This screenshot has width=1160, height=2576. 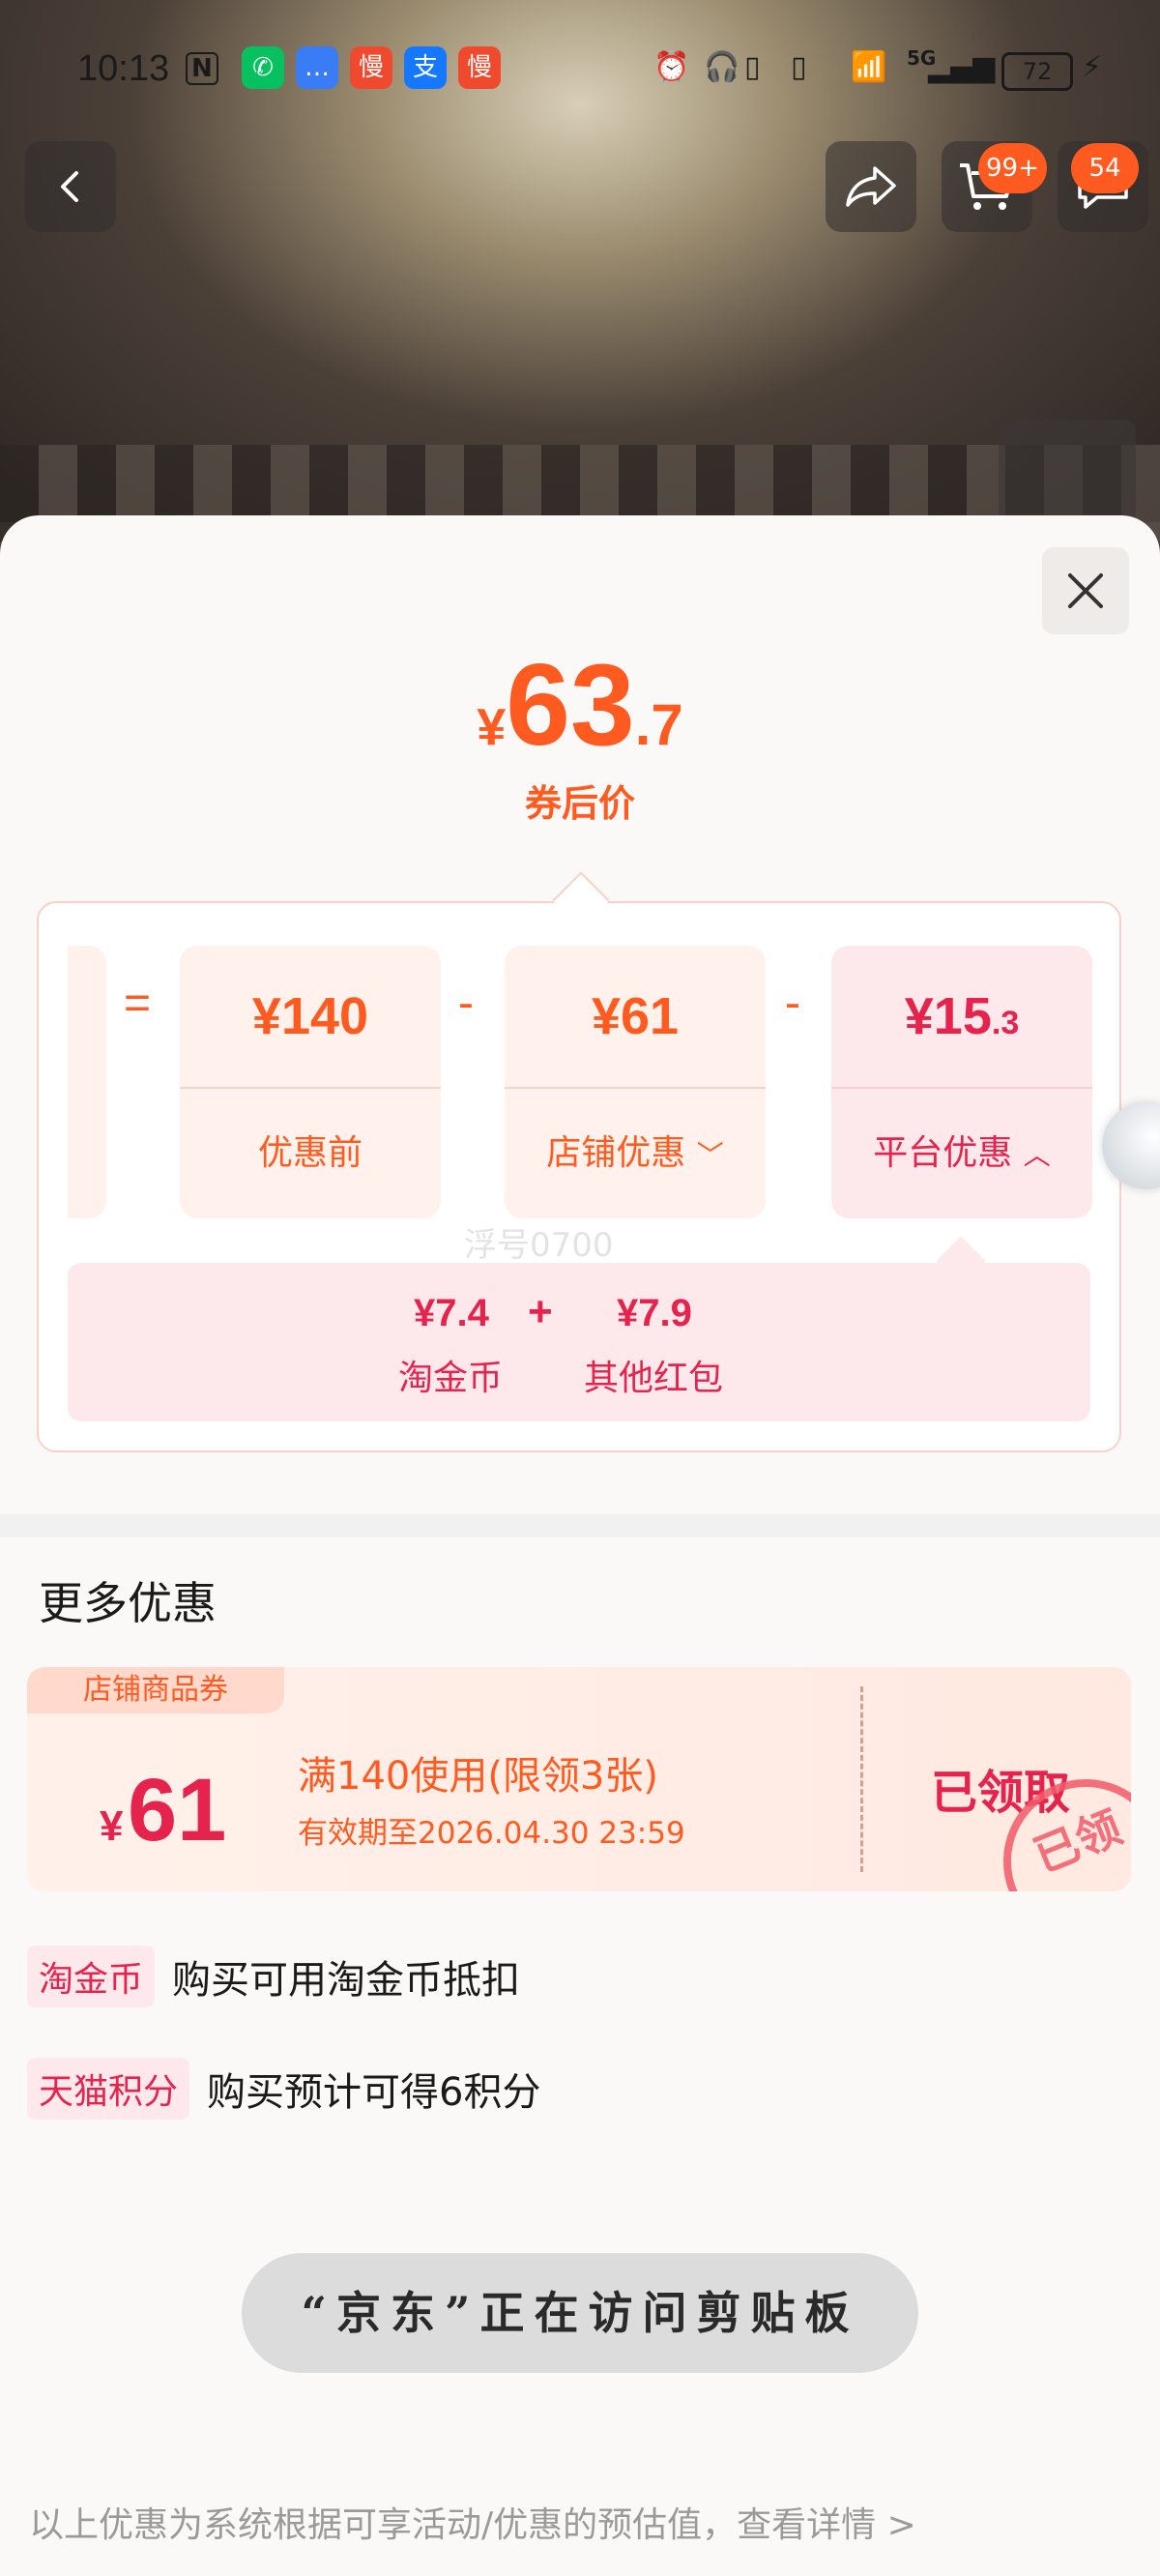 I want to click on clipboard-toast: “京东”正在访问剪贴板, so click(x=580, y=2313).